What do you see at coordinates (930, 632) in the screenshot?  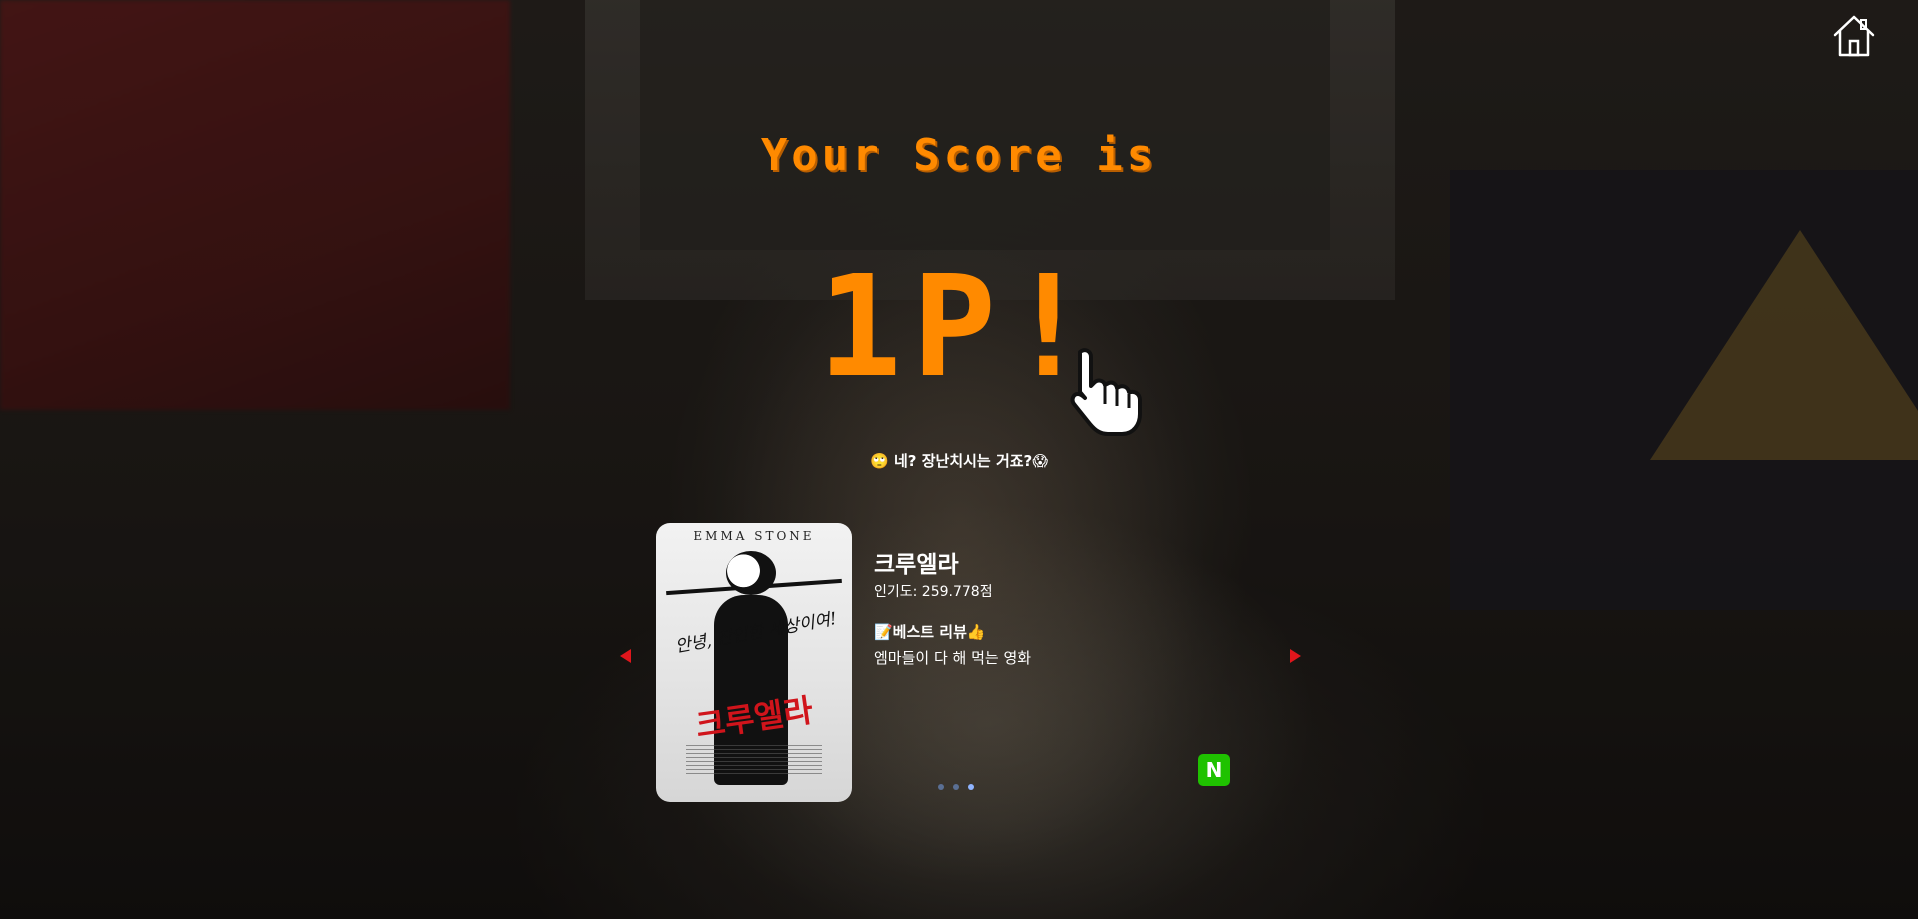 I see `best-review-header: 📝베스트 리뷰👍` at bounding box center [930, 632].